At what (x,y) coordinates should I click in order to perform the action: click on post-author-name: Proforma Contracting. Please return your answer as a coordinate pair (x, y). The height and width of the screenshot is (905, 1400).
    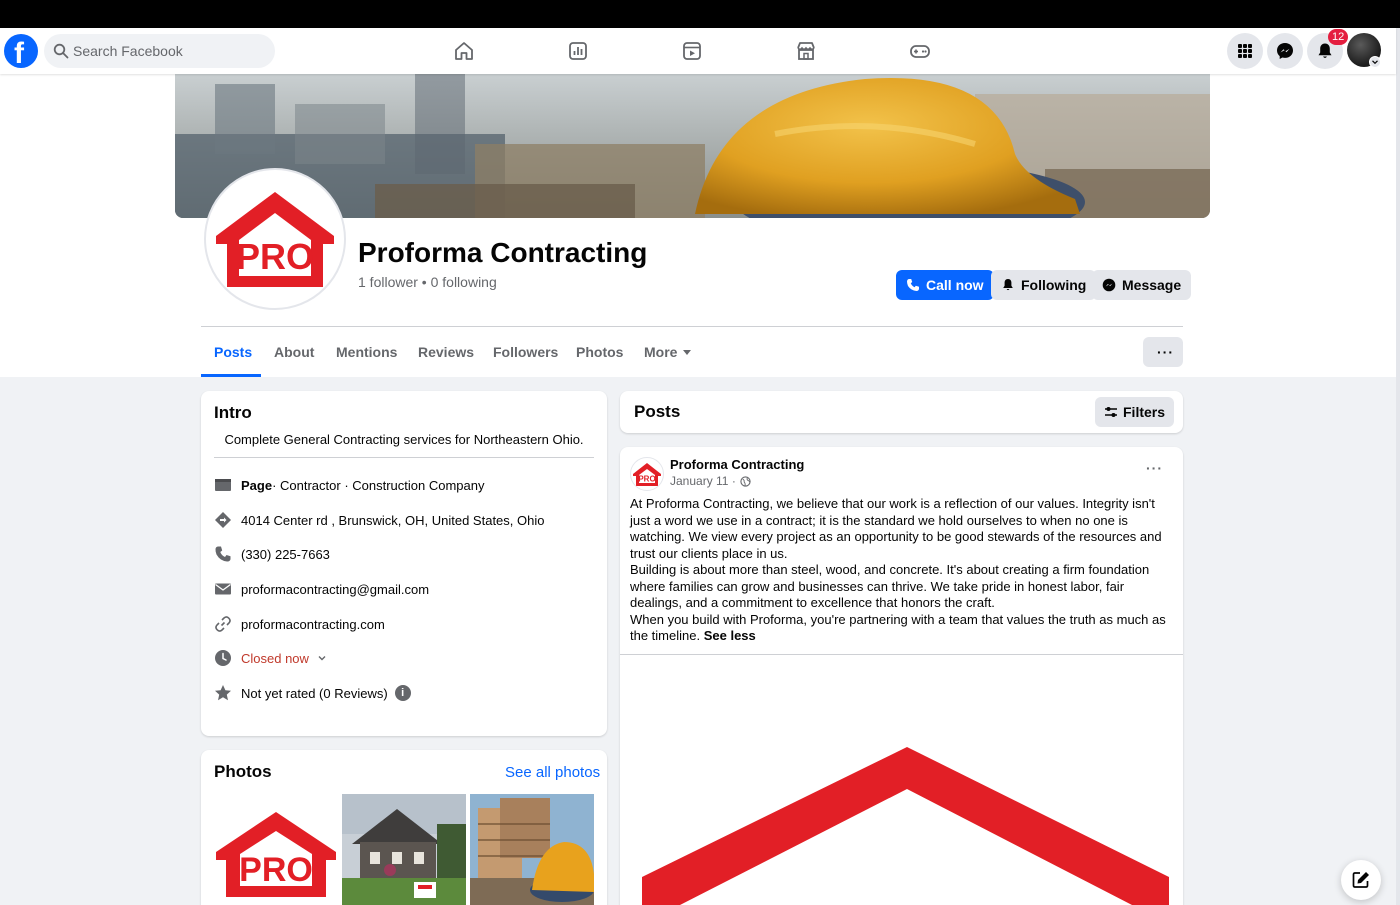
    Looking at the image, I should click on (737, 464).